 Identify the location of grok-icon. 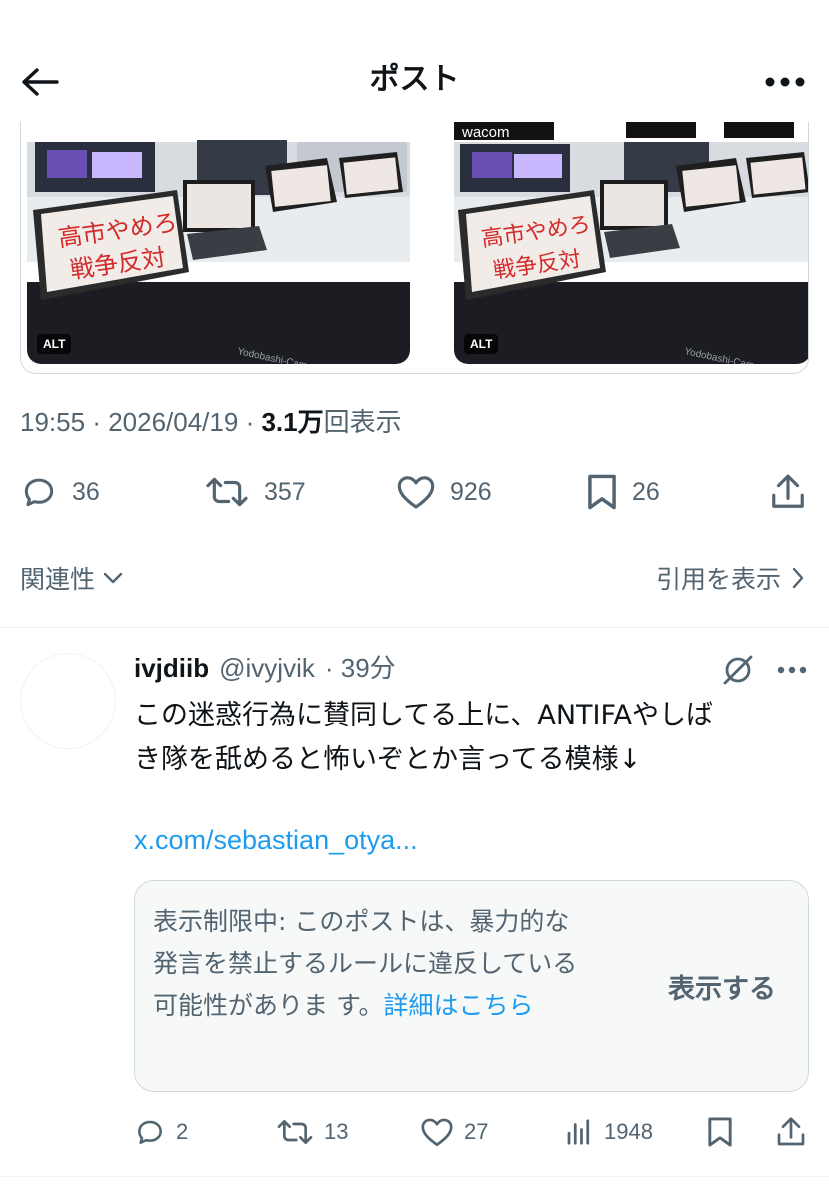
(738, 670).